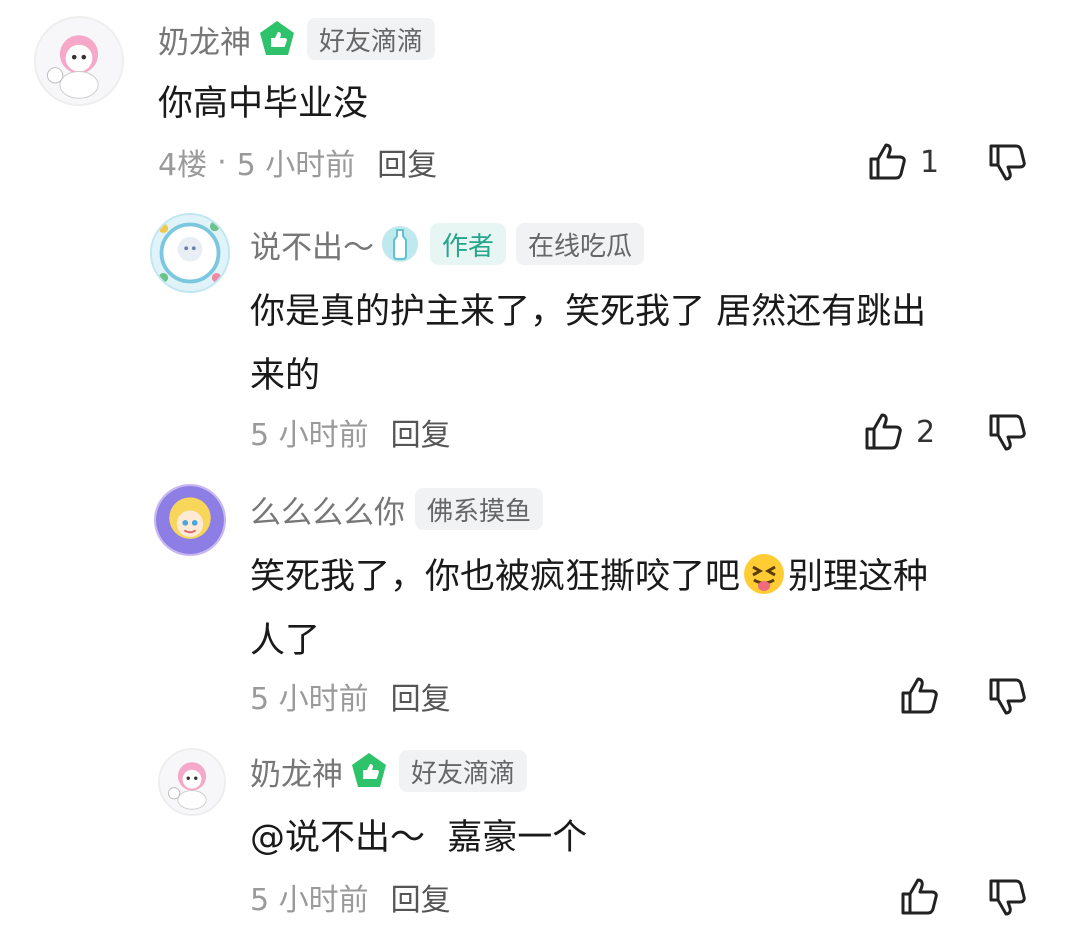 The height and width of the screenshot is (930, 1080). What do you see at coordinates (479, 509) in the screenshot?
I see `user-tag: 佛系摸鱼` at bounding box center [479, 509].